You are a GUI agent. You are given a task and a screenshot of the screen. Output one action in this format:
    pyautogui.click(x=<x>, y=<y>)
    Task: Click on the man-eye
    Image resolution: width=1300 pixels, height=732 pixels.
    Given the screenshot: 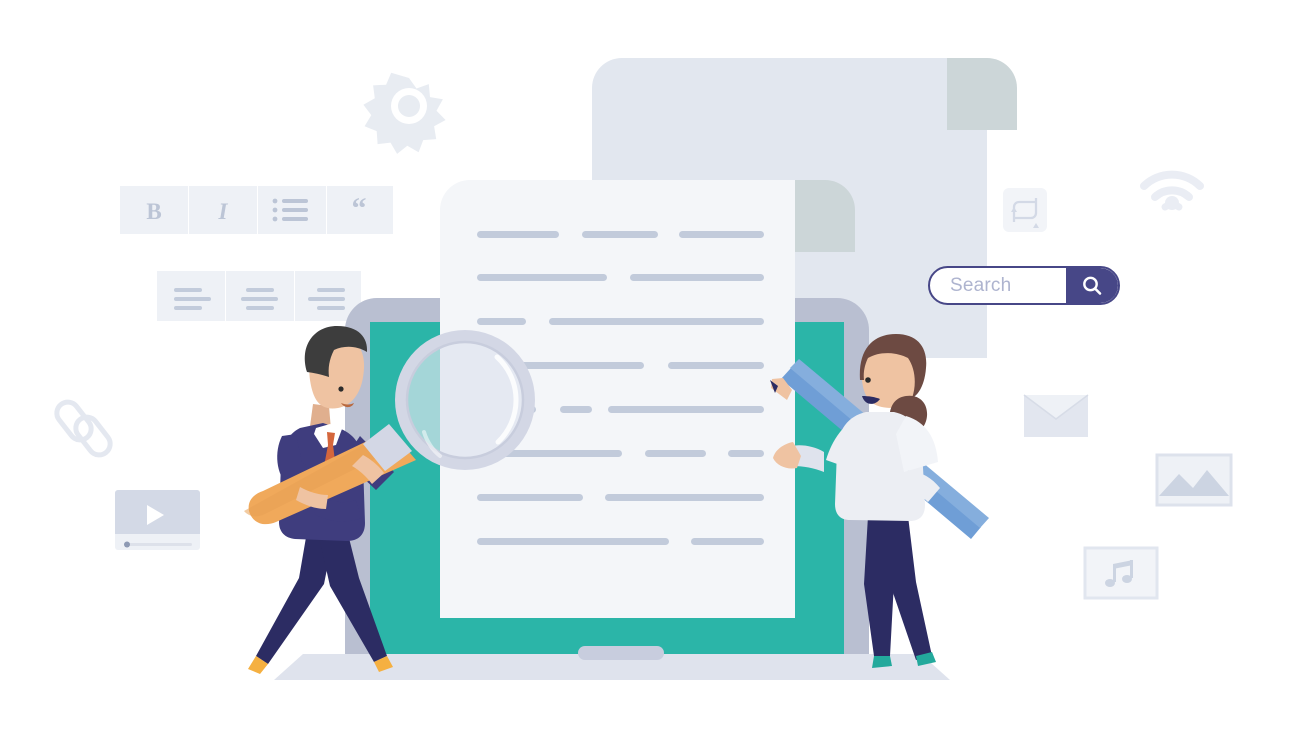 What is the action you would take?
    pyautogui.click(x=341, y=389)
    